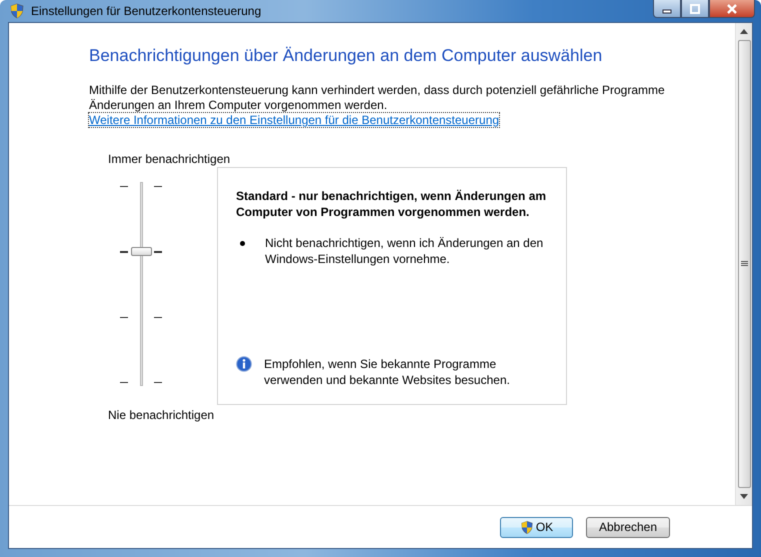 The width and height of the screenshot is (761, 557). Describe the element at coordinates (141, 251) in the screenshot. I see `slider-thumb` at that location.